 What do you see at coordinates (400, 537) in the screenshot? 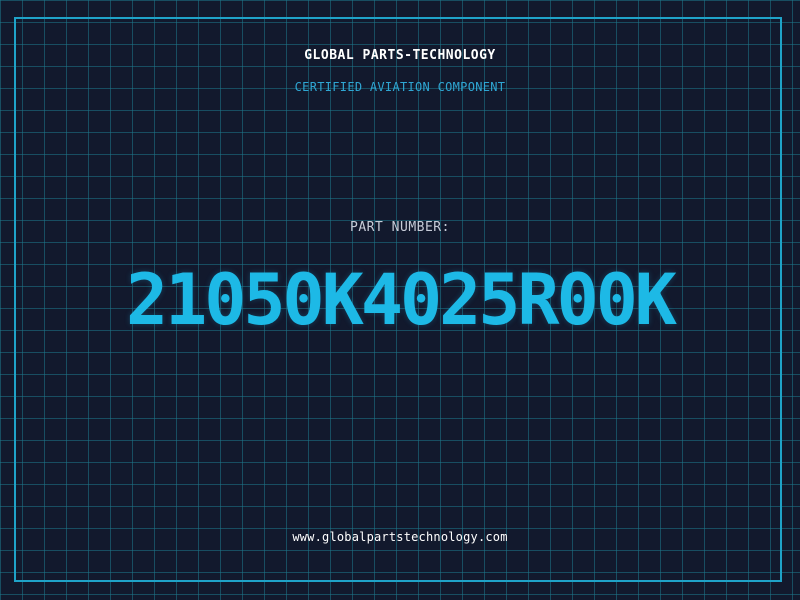
I see `website-url: www.globalpartstechnology.com` at bounding box center [400, 537].